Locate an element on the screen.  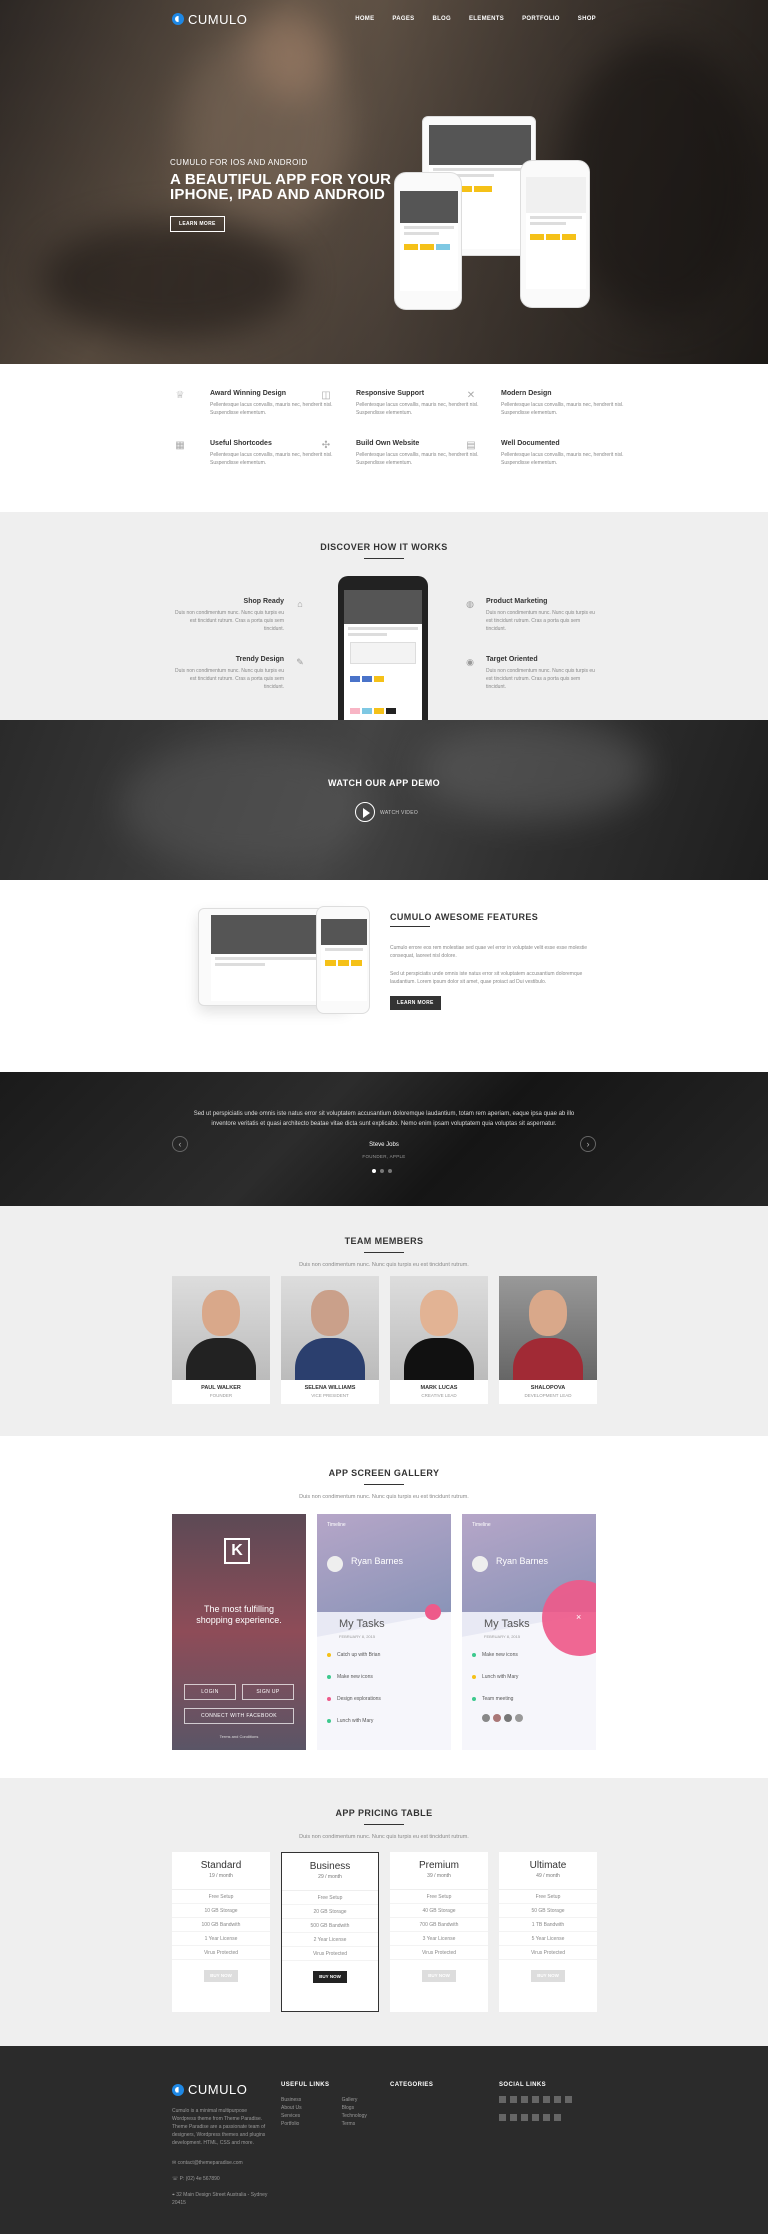
instagram-icon is located at coordinates (568, 2099).